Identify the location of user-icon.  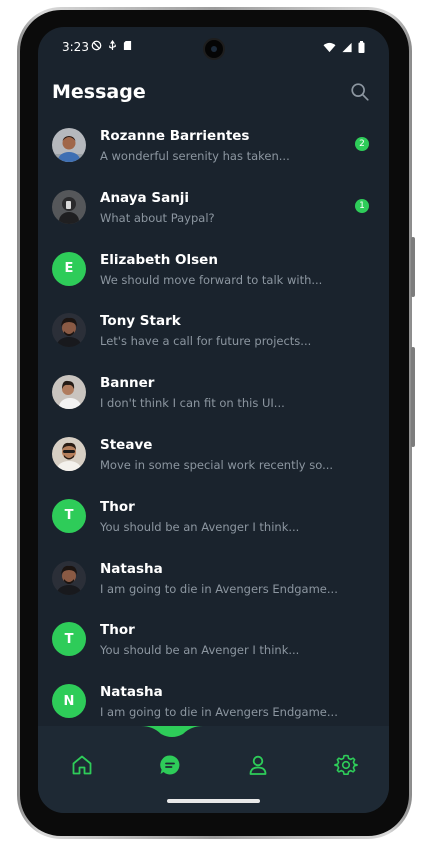
(258, 765).